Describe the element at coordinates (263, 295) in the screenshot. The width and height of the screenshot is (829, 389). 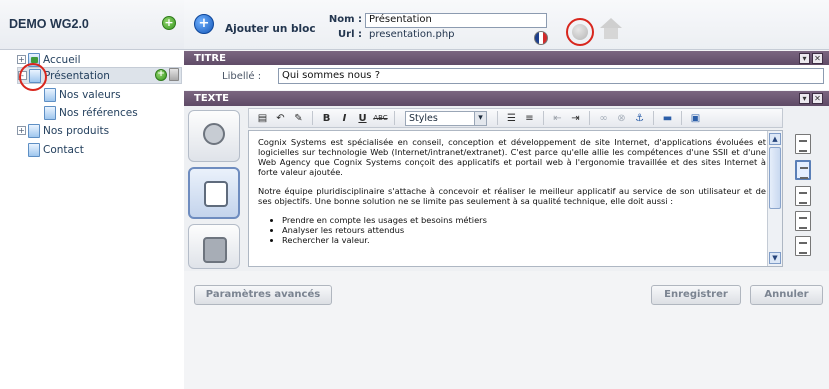
I see `advanced-settings-button: Paramètres avancés` at that location.